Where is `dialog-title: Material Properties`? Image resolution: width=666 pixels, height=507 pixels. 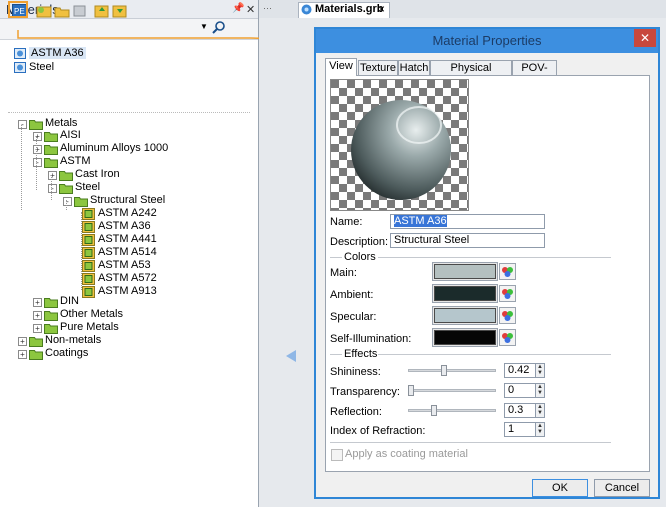
dialog-title: Material Properties is located at coordinates (487, 40).